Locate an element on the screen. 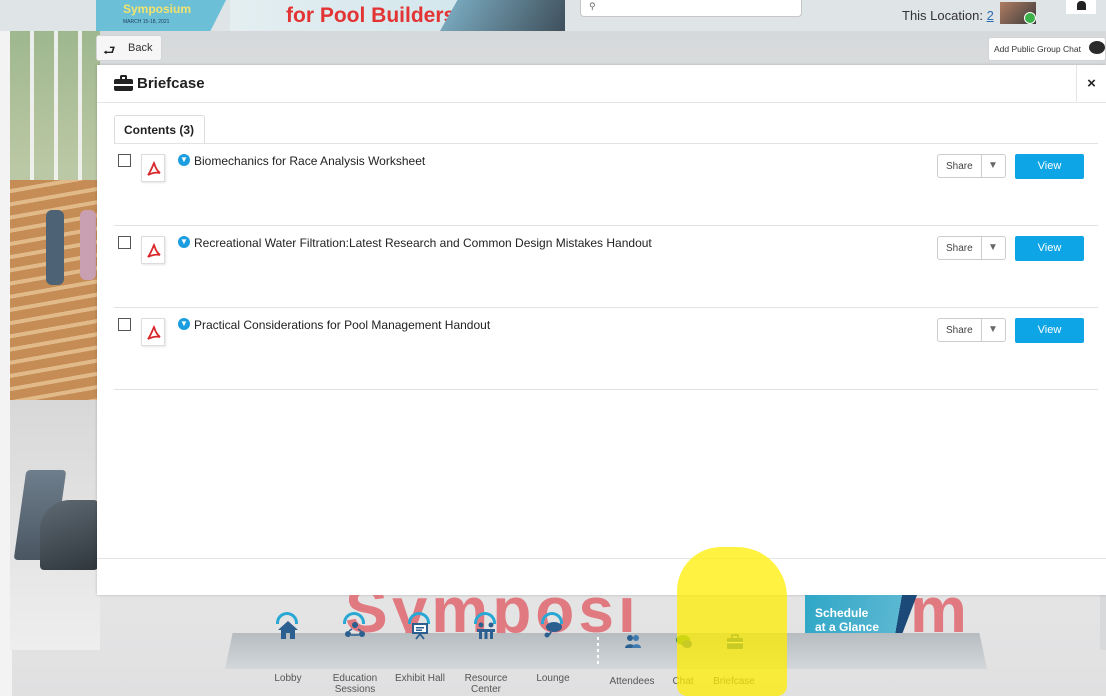  banner-photo is located at coordinates (502, 15).